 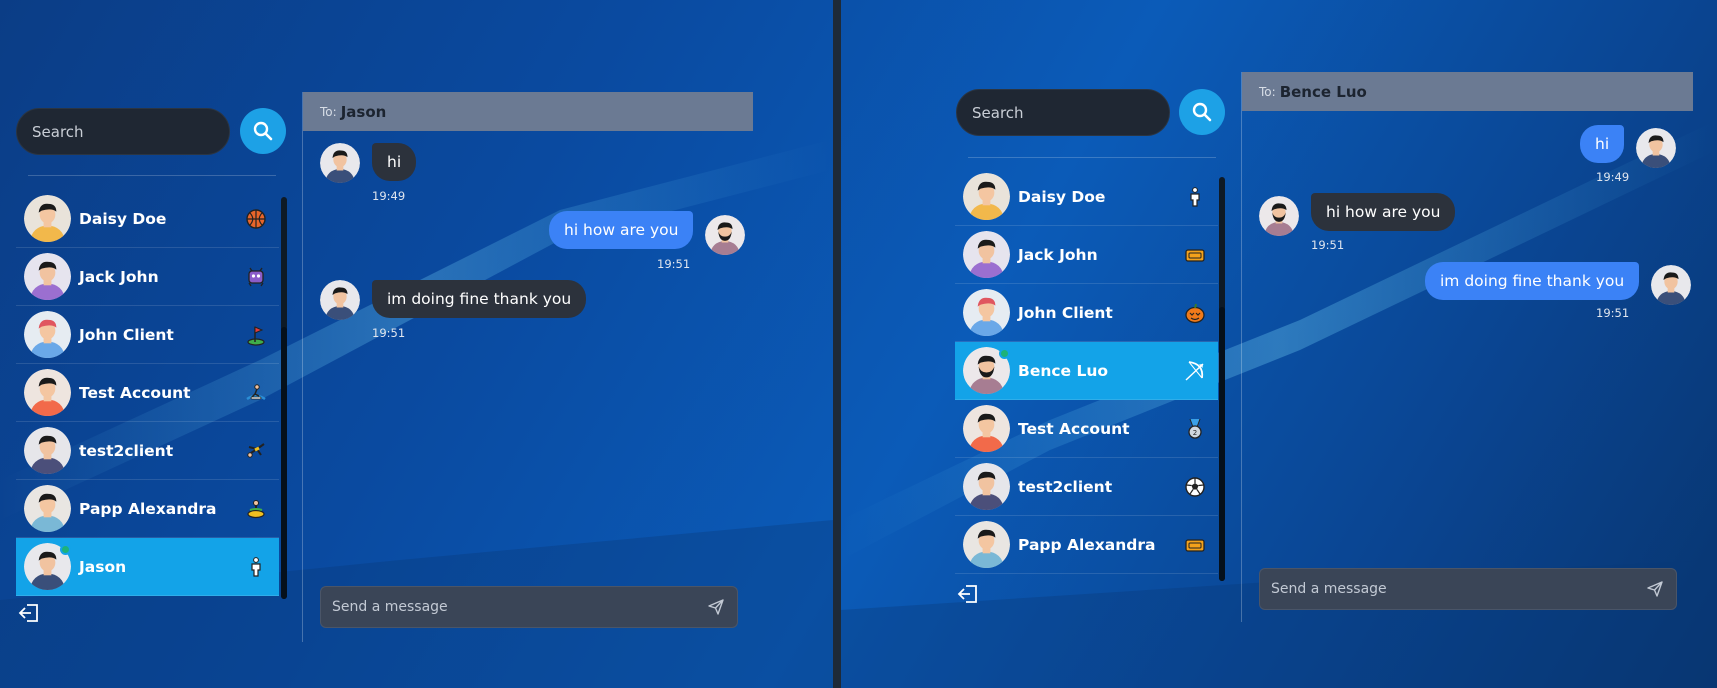 I want to click on contact-item: Test Account 2, so click(x=1086, y=429).